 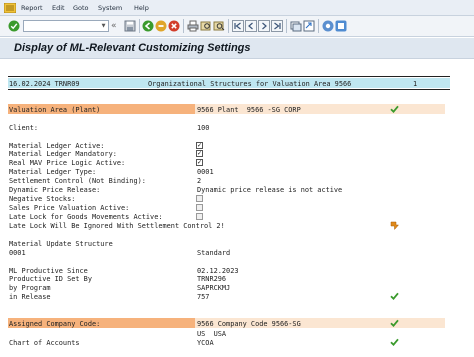 I want to click on find-icon, so click(x=206, y=26).